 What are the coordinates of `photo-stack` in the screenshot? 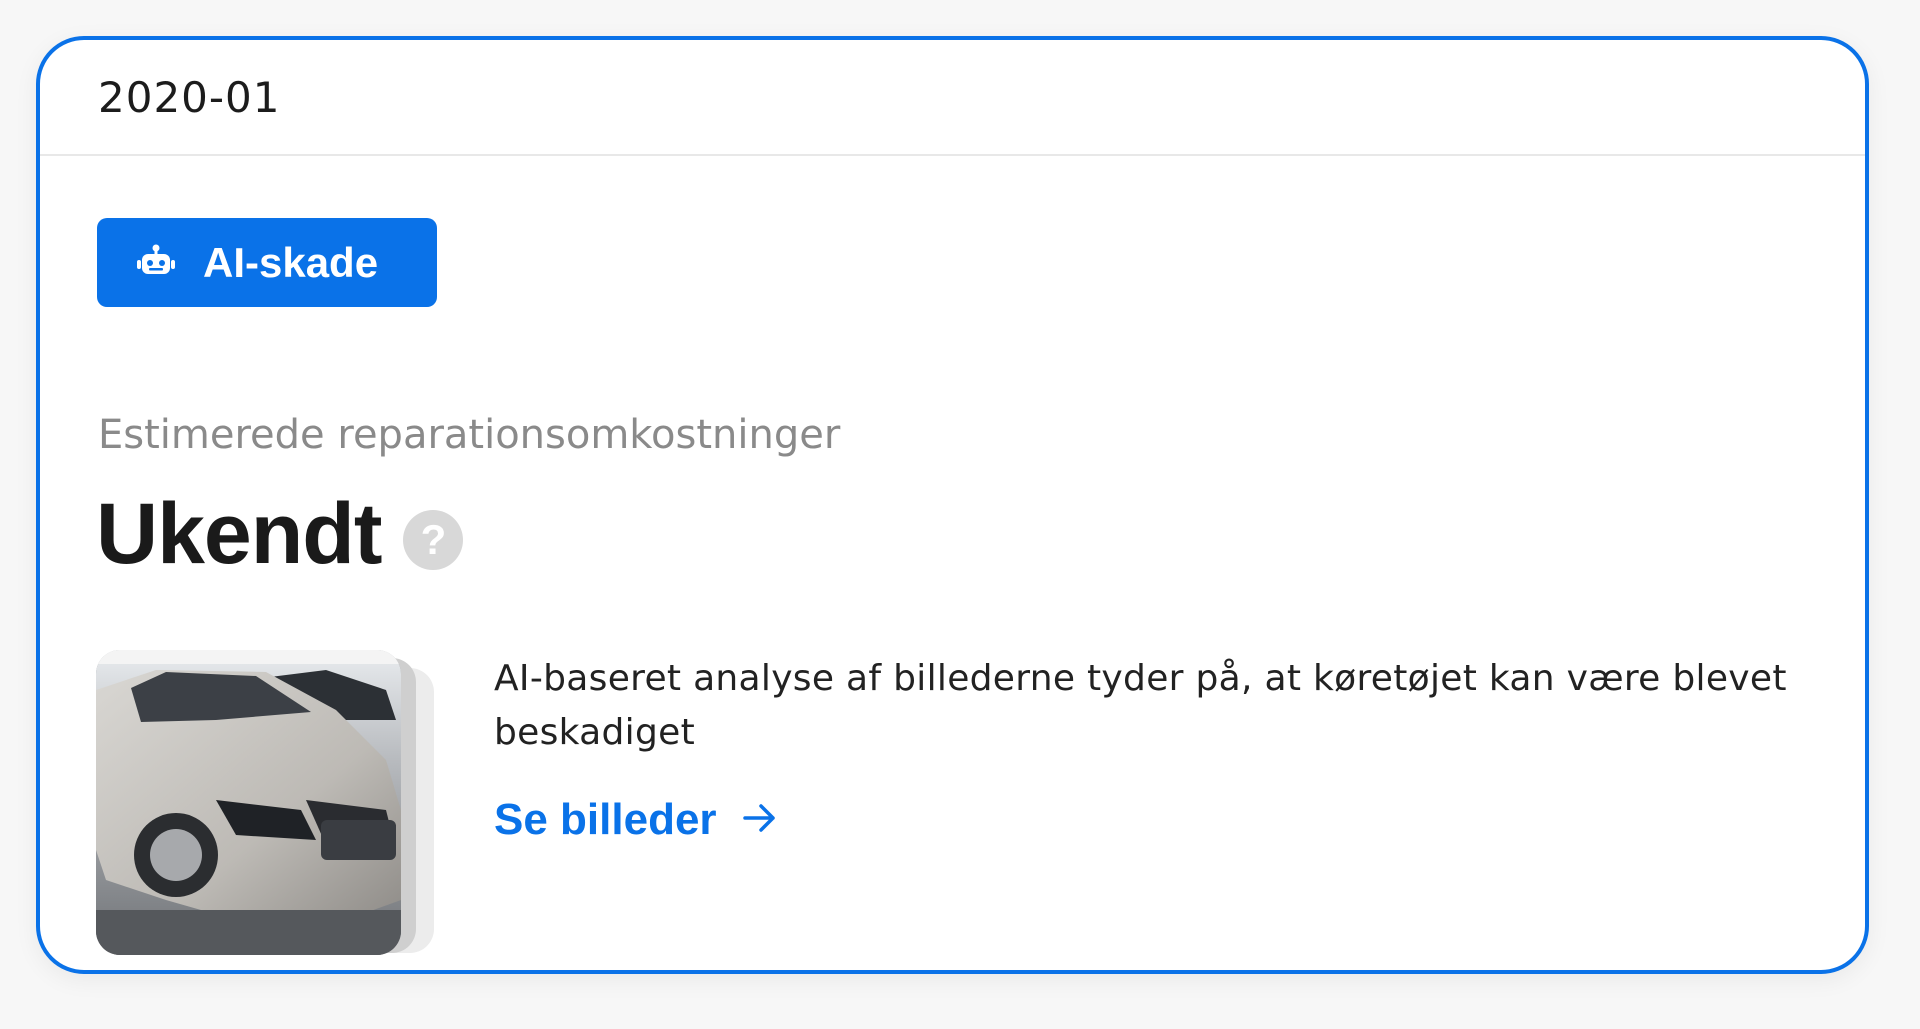 It's located at (276, 805).